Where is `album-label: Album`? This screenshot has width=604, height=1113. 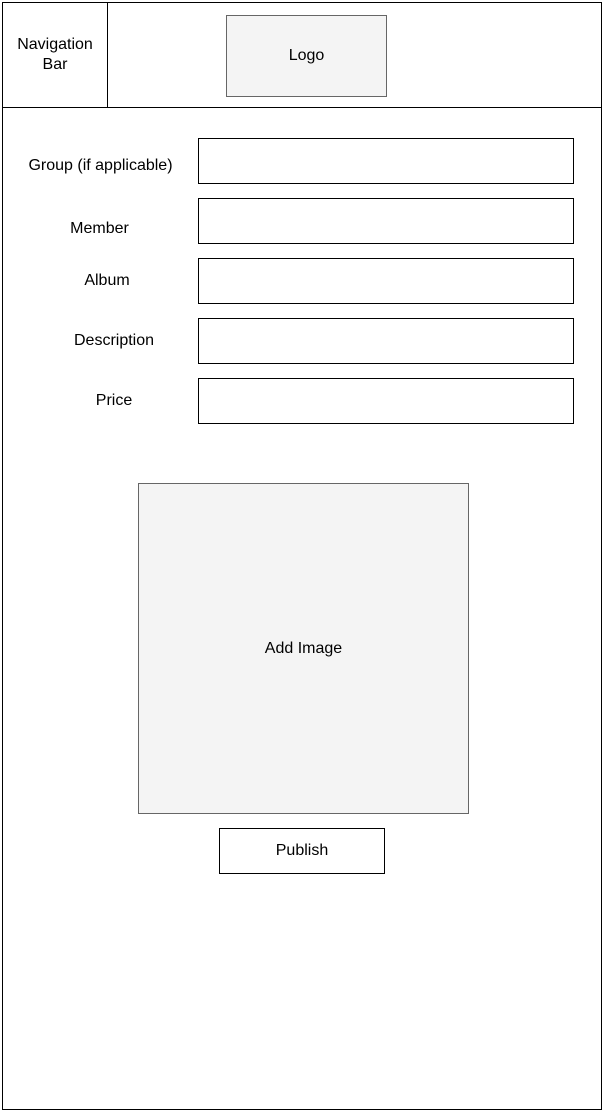
album-label: Album is located at coordinates (107, 280).